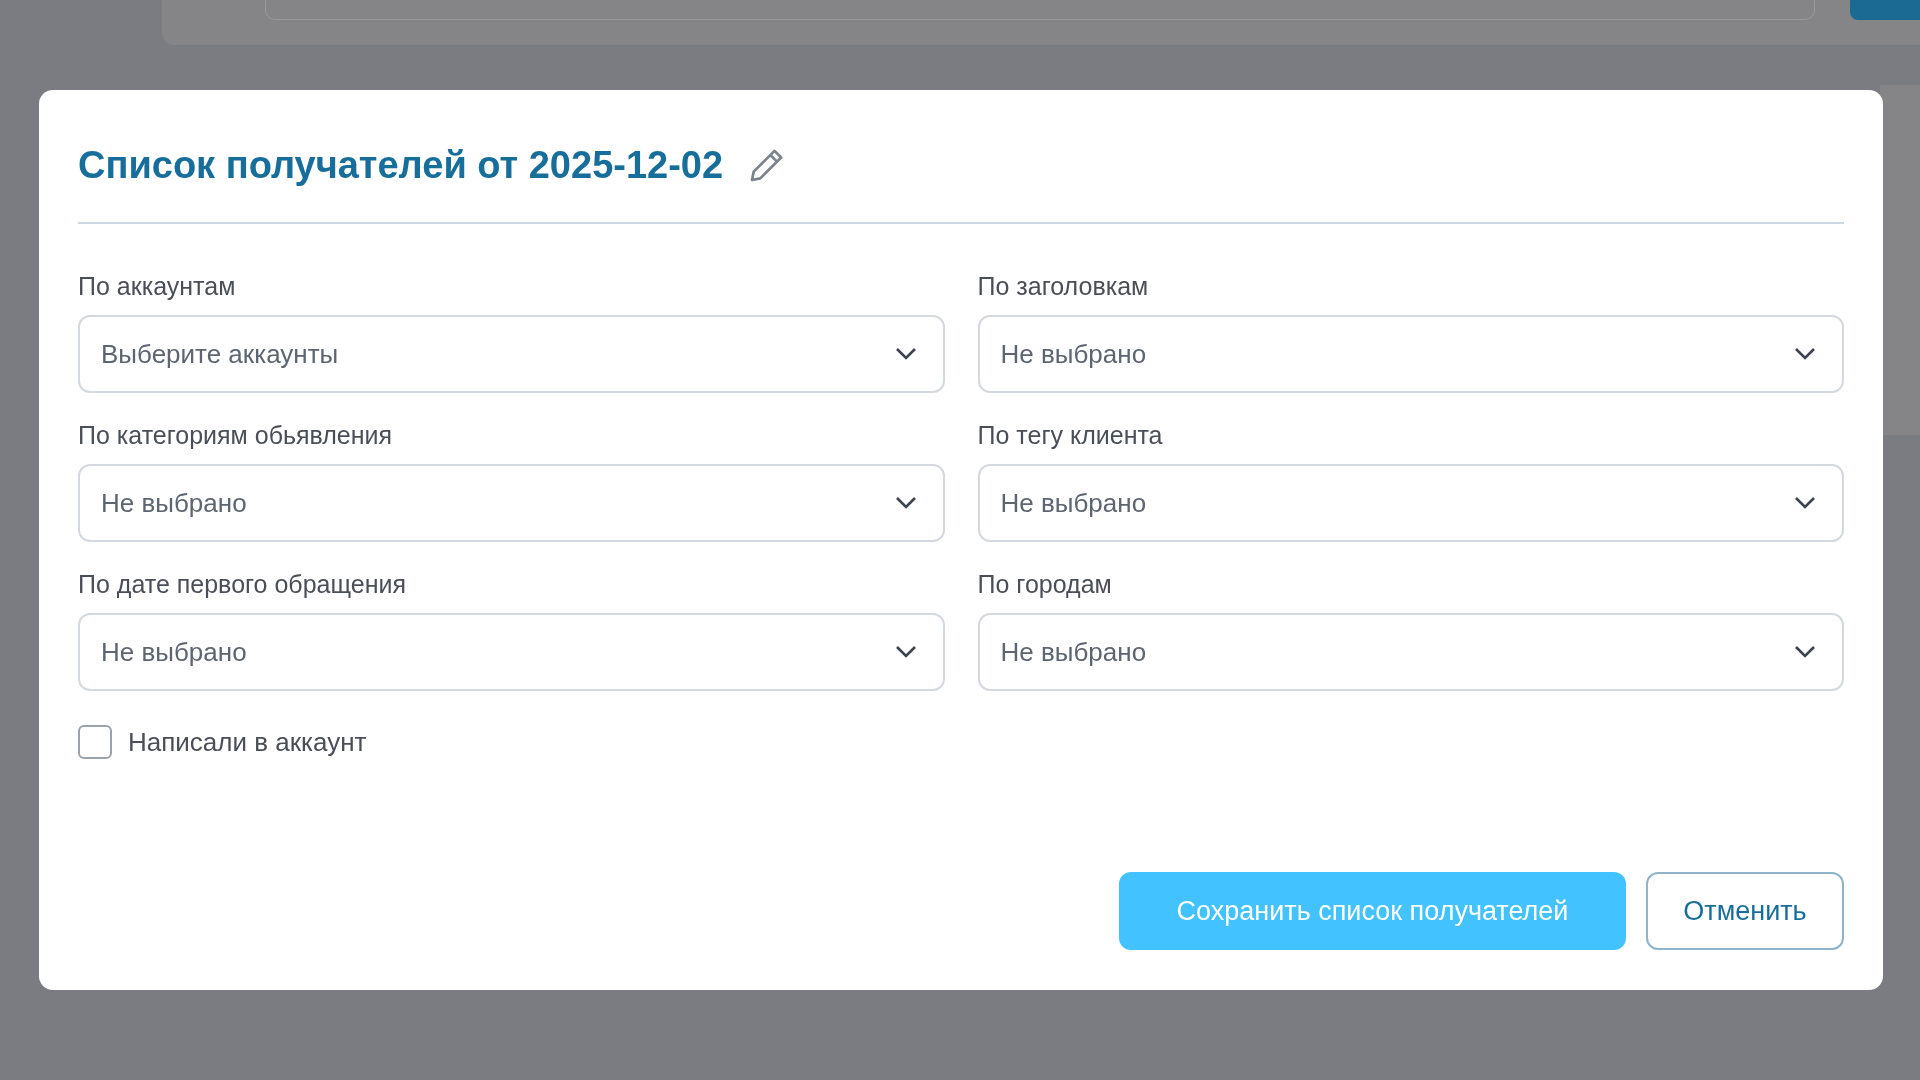  What do you see at coordinates (1045, 584) in the screenshot?
I see `field-label: По городам` at bounding box center [1045, 584].